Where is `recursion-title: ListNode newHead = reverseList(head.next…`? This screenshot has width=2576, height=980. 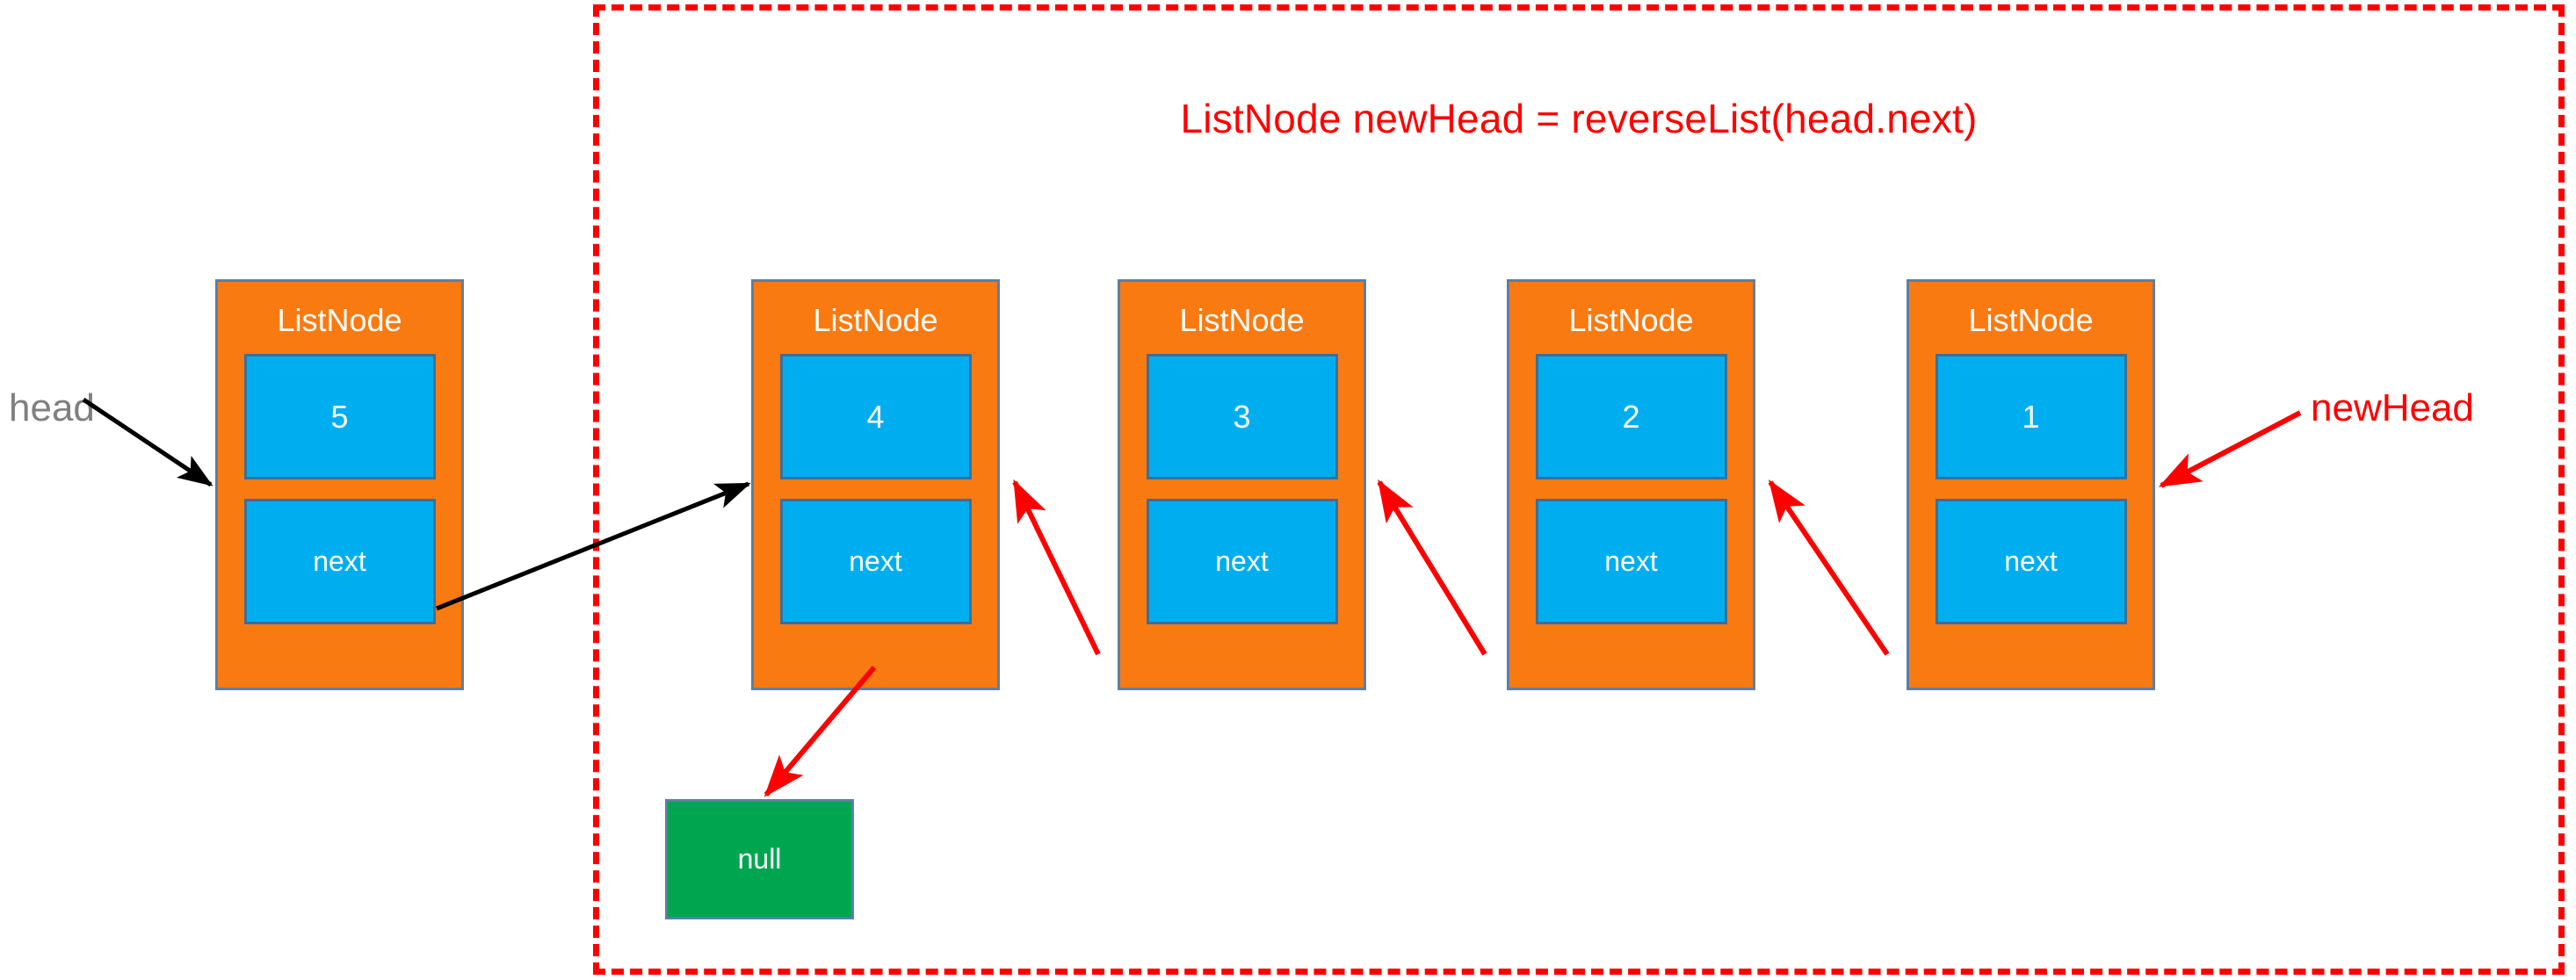
recursion-title: ListNode newHead = reverseList(head.next… is located at coordinates (1579, 119).